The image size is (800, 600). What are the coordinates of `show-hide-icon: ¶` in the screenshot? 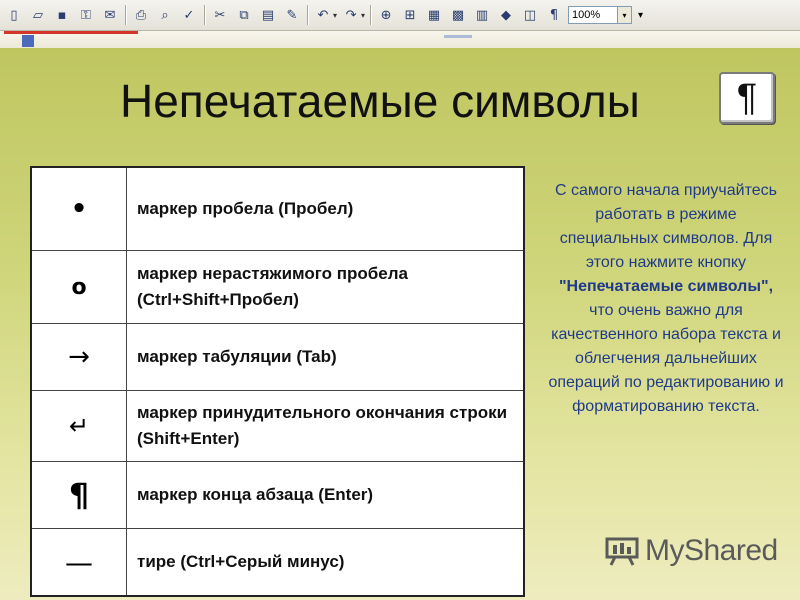 It's located at (554, 15).